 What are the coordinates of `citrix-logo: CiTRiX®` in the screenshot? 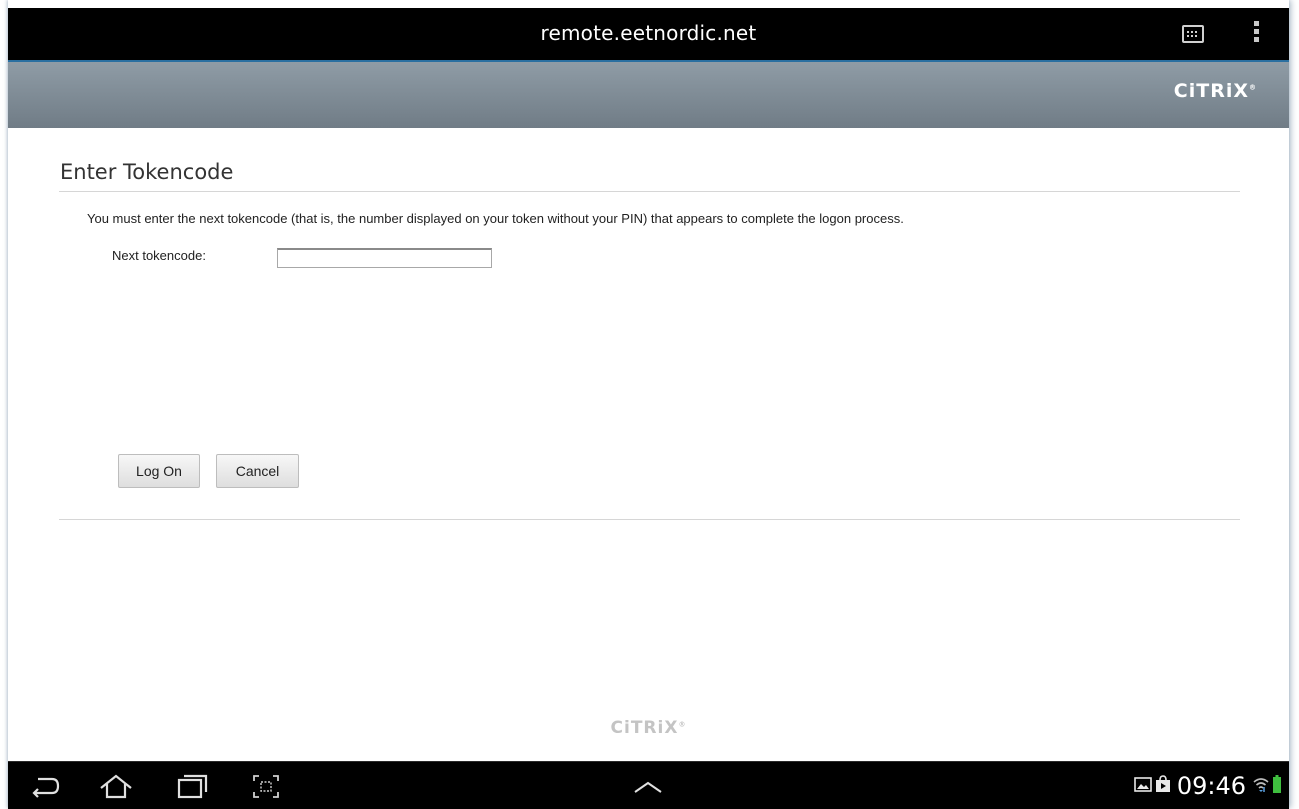 It's located at (1215, 91).